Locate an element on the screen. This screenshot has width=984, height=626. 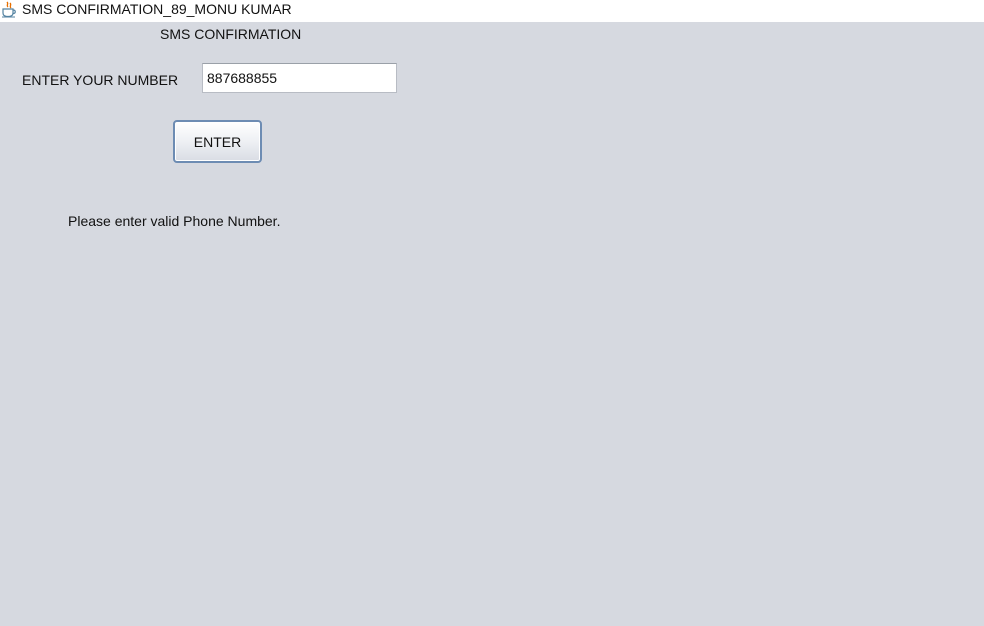
java-coffee-cup-icon is located at coordinates (9, 9).